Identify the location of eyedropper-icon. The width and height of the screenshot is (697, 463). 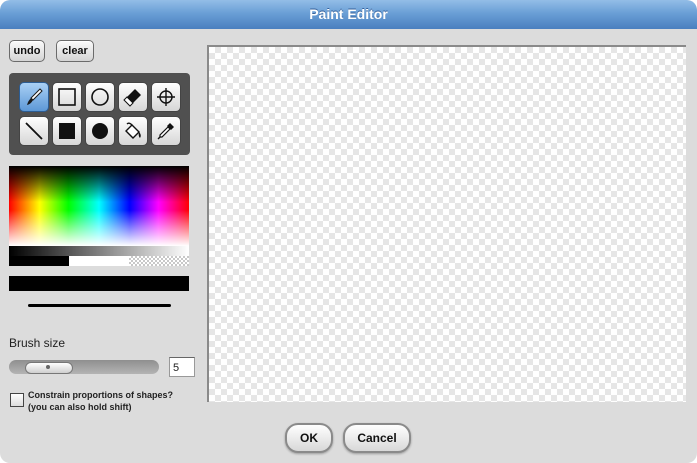
(165, 131).